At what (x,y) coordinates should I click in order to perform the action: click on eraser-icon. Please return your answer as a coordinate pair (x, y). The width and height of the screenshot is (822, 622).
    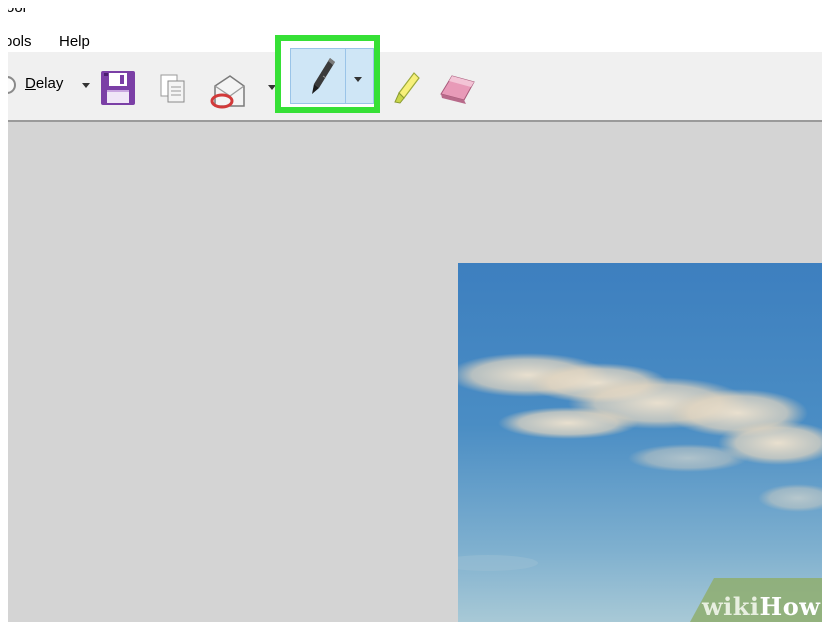
    Looking at the image, I should click on (457, 89).